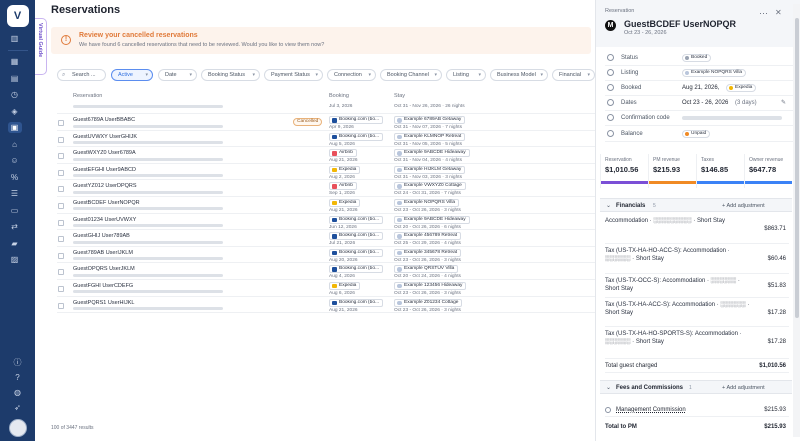  What do you see at coordinates (411, 75) in the screenshot?
I see `filter-booking-channel: Booking Channel ▾` at bounding box center [411, 75].